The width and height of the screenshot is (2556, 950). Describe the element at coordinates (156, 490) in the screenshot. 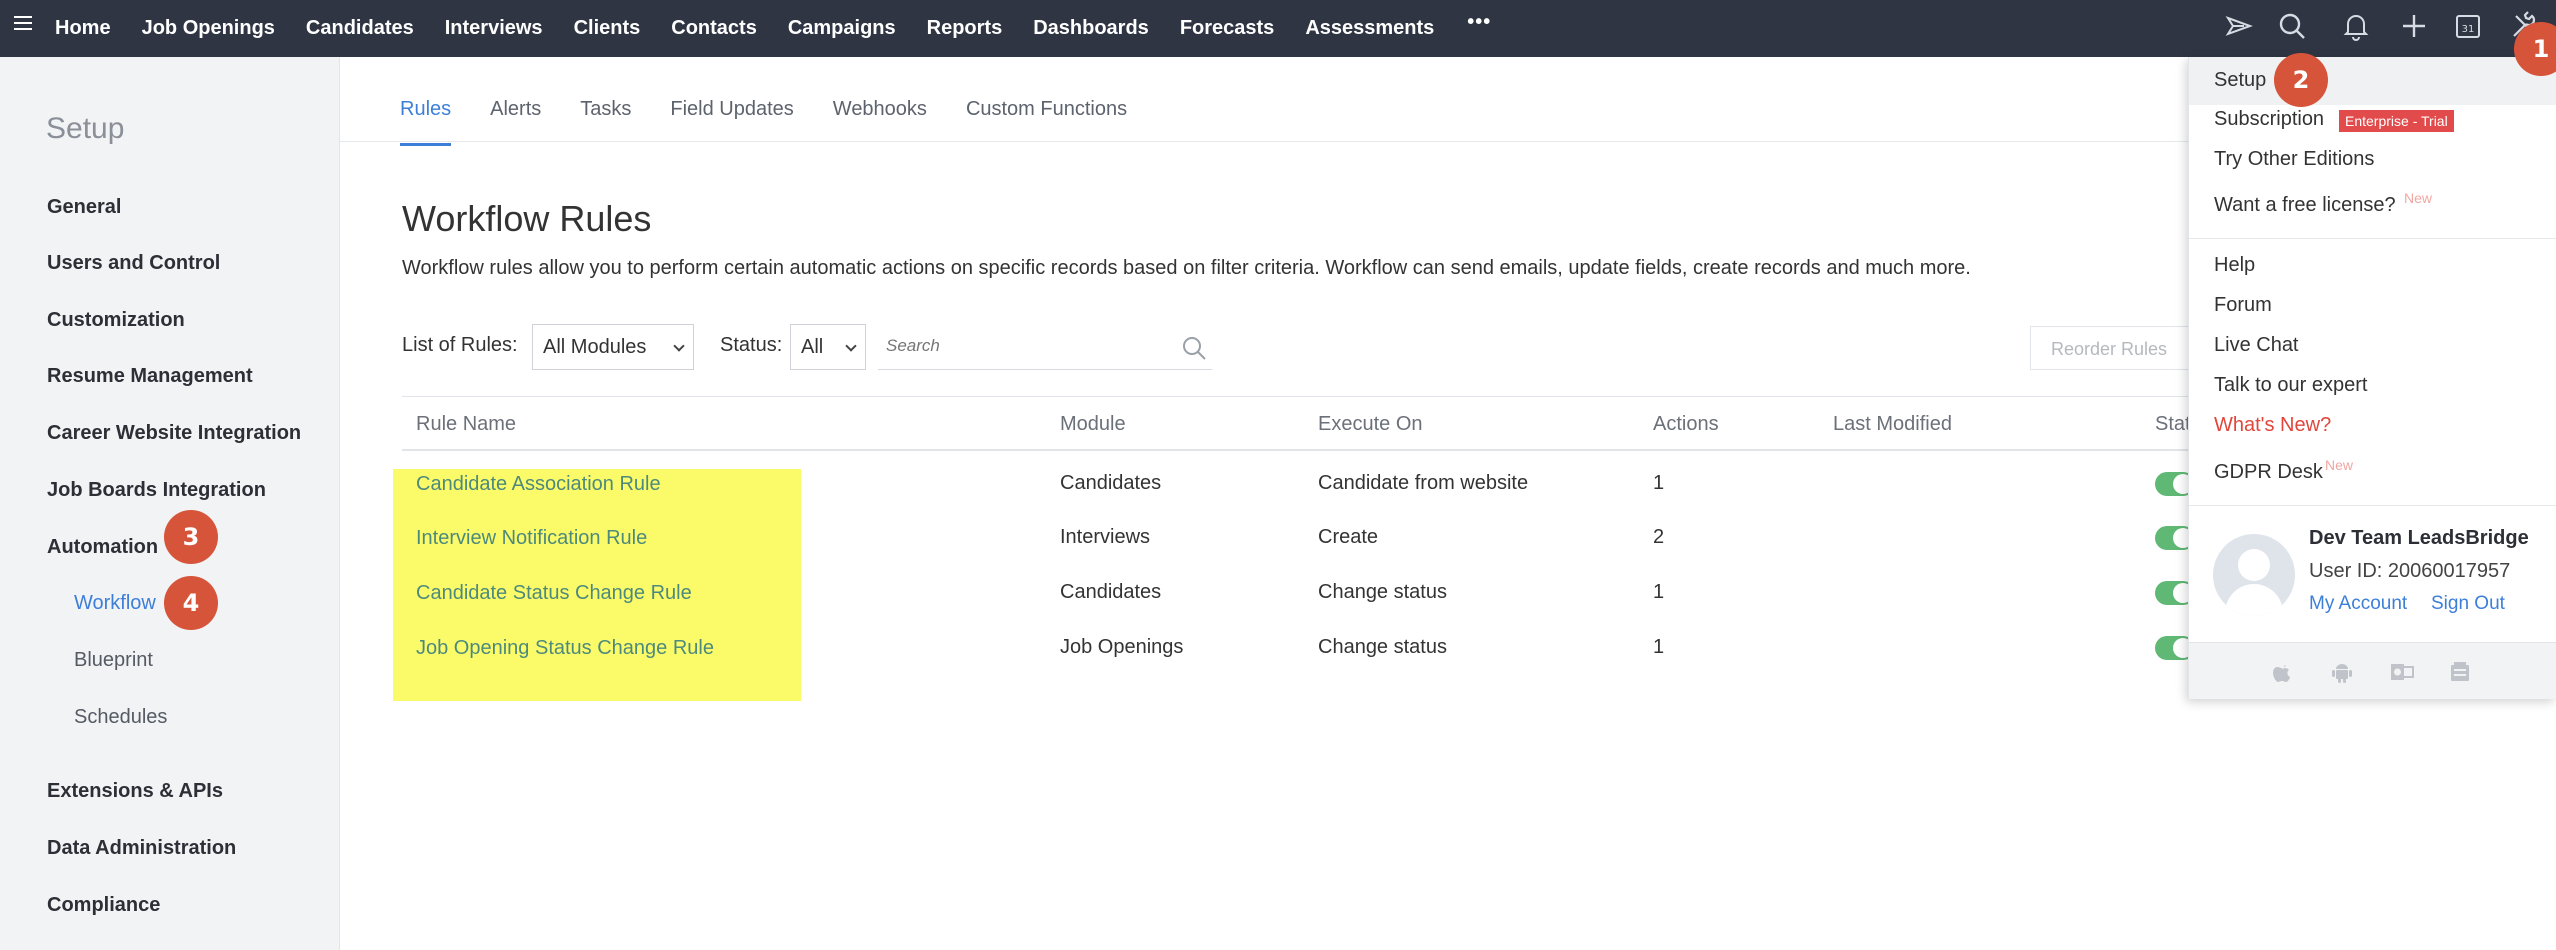

I see `sidebar-item-job-boards-integration: Job Boards Integration` at that location.